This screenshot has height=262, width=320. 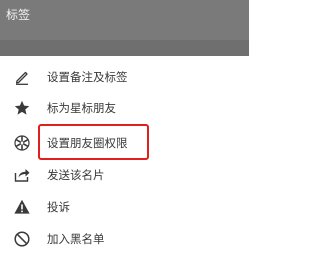 I want to click on menu-item-label: 加入黑名单, so click(x=76, y=239).